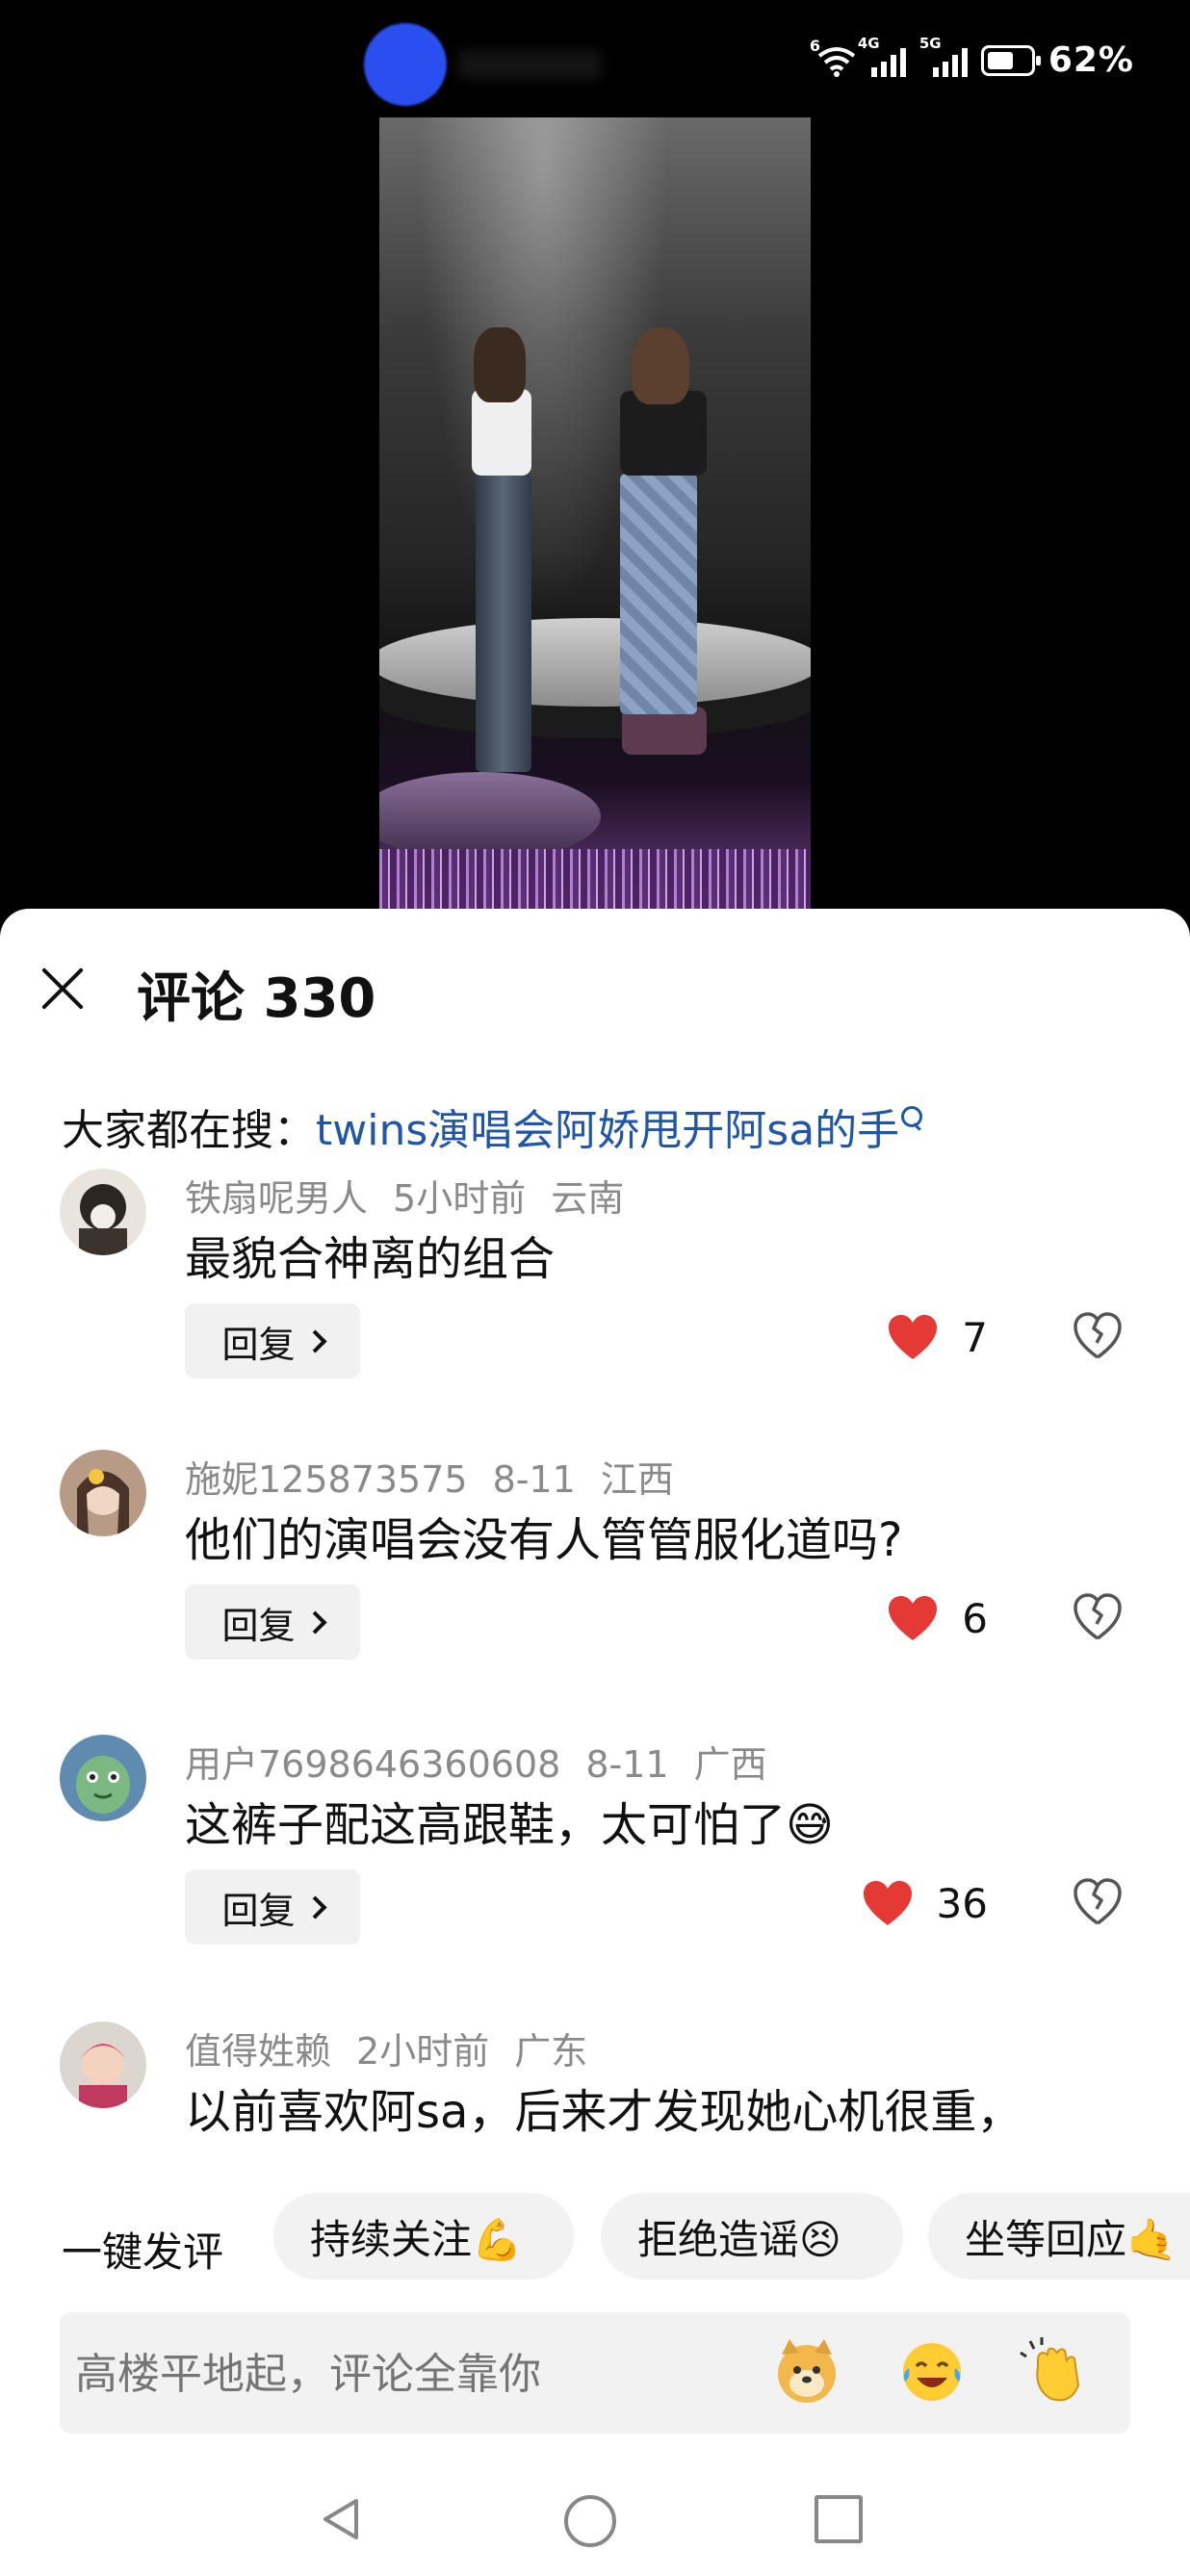  What do you see at coordinates (869, 43) in the screenshot?
I see `network-type-1: 4G` at bounding box center [869, 43].